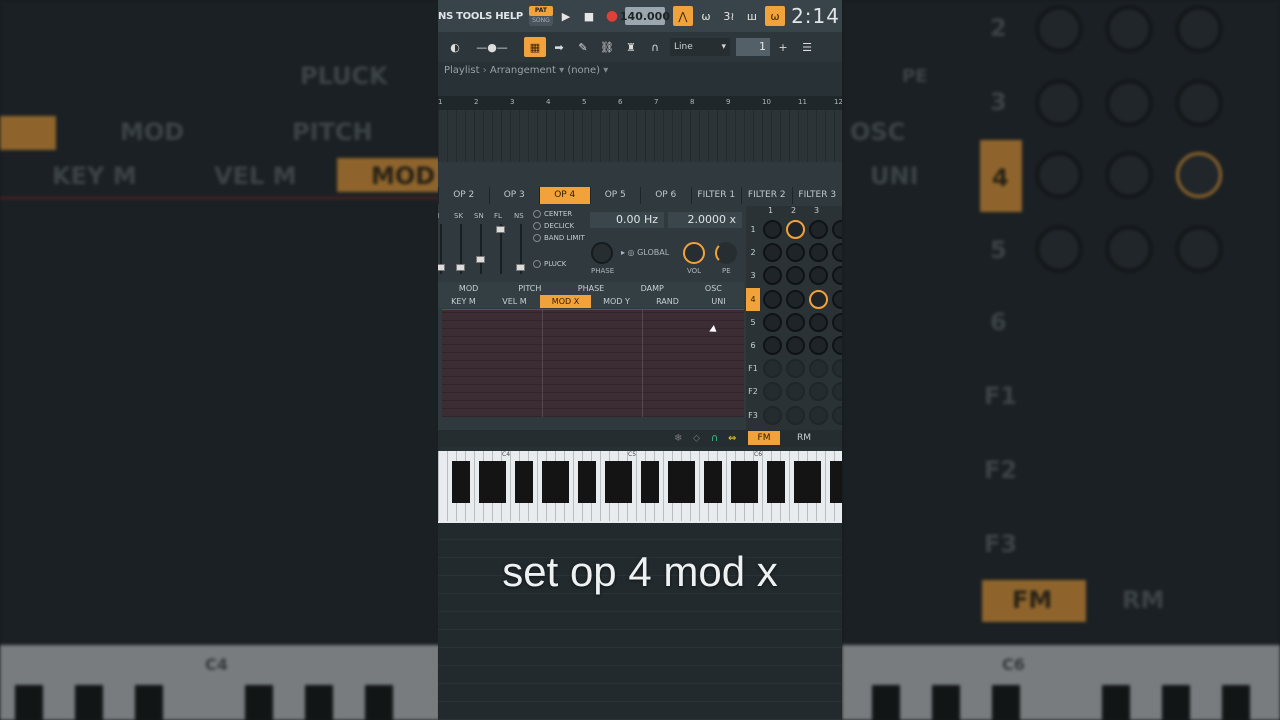  Describe the element at coordinates (565, 301) in the screenshot. I see `tab-mod-x: MOD X` at that location.